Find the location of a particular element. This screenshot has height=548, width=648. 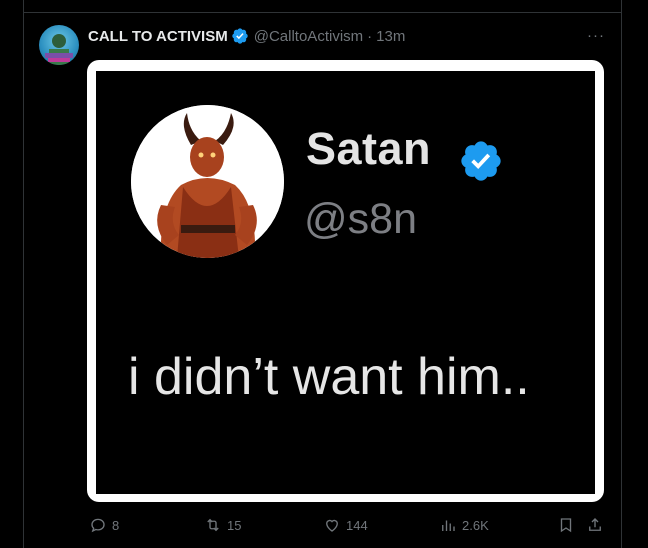

like-button: 144 is located at coordinates (345, 525).